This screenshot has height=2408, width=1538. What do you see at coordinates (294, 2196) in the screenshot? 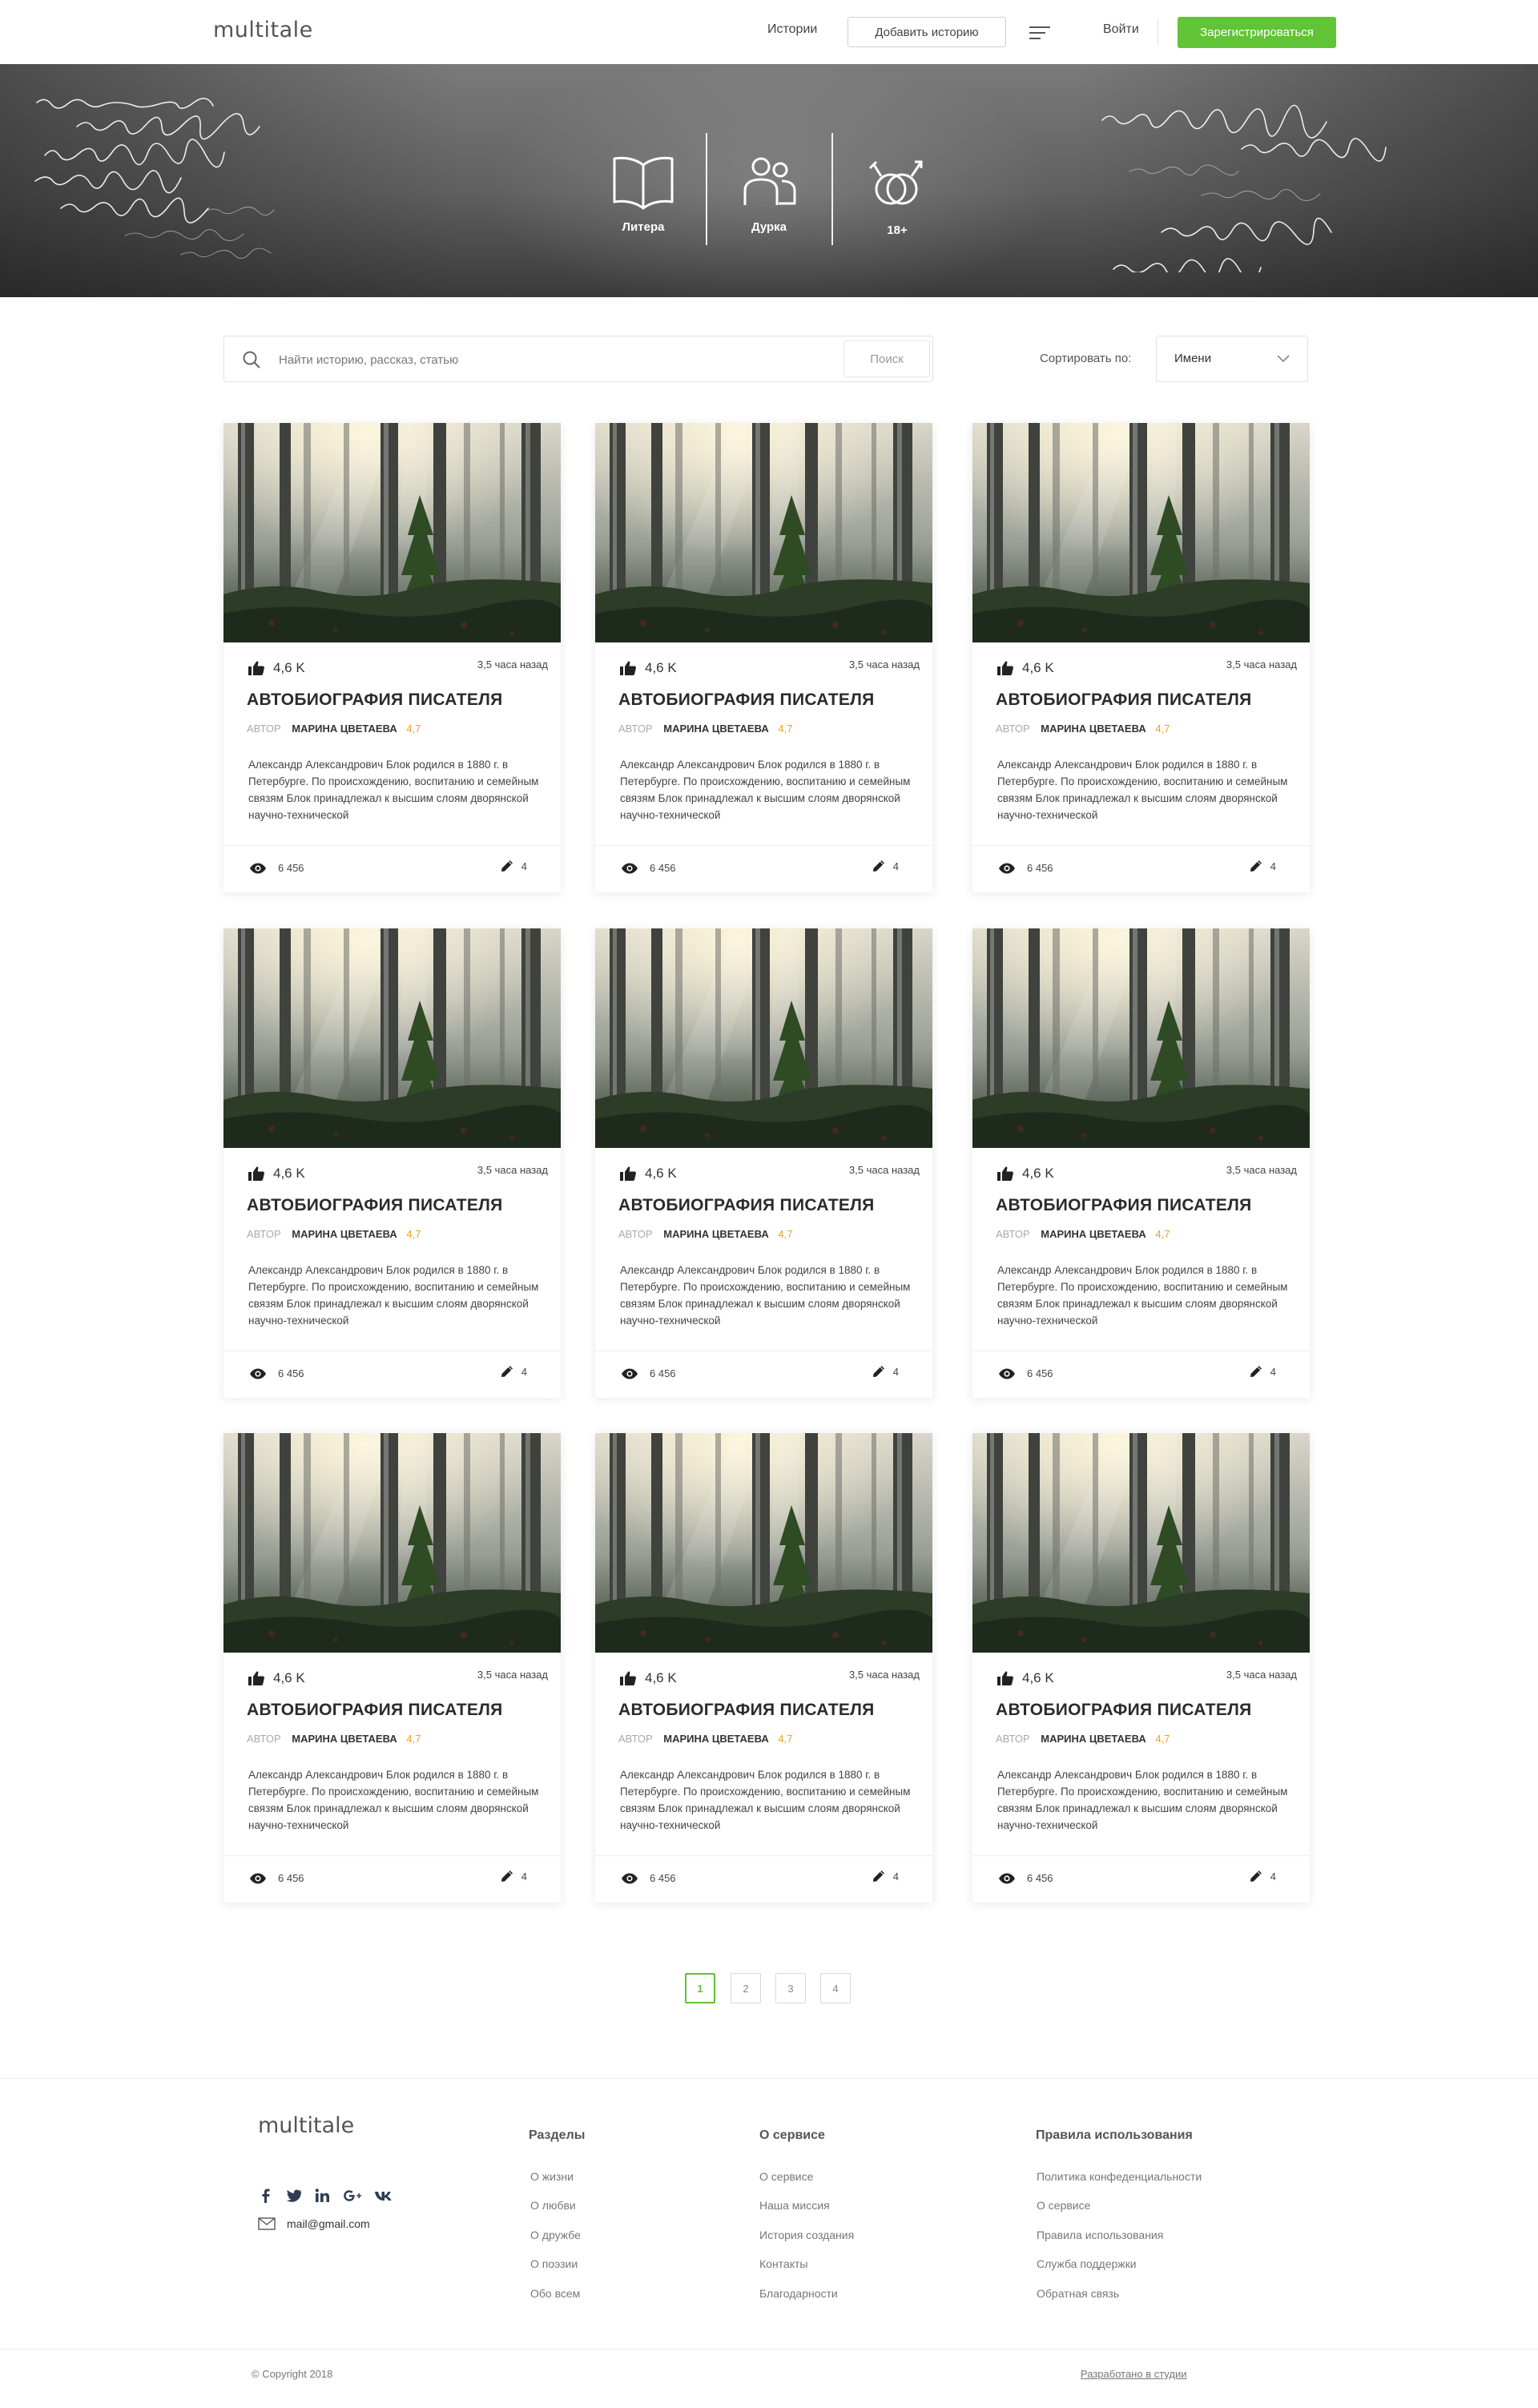
I see `twitter-icon` at bounding box center [294, 2196].